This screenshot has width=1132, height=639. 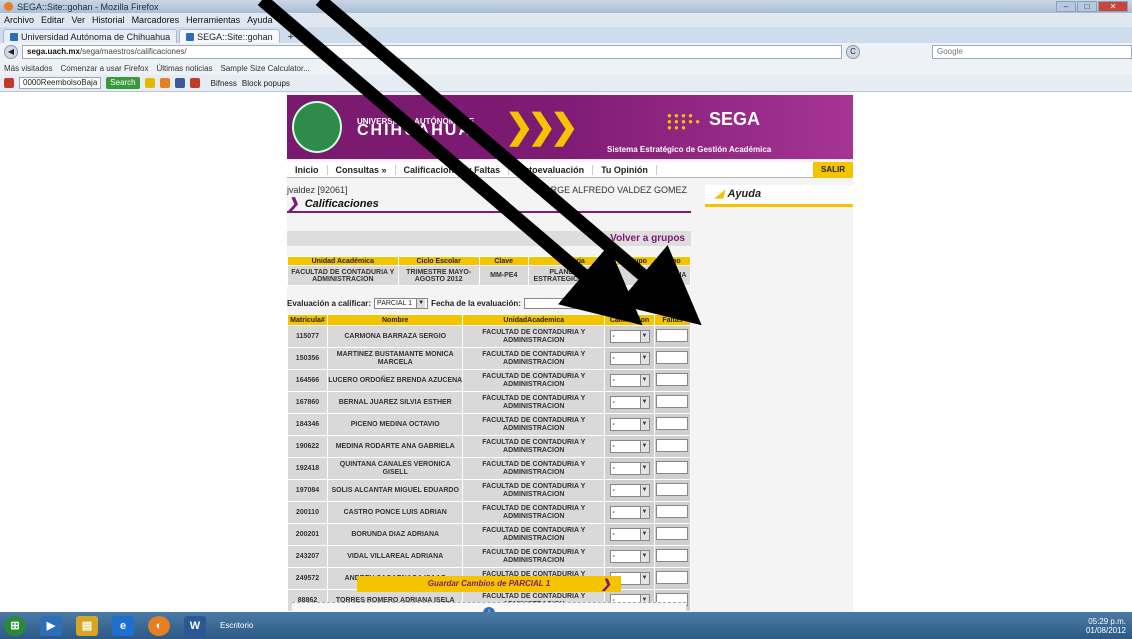 What do you see at coordinates (291, 37) in the screenshot?
I see `new-tab-button: +` at bounding box center [291, 37].